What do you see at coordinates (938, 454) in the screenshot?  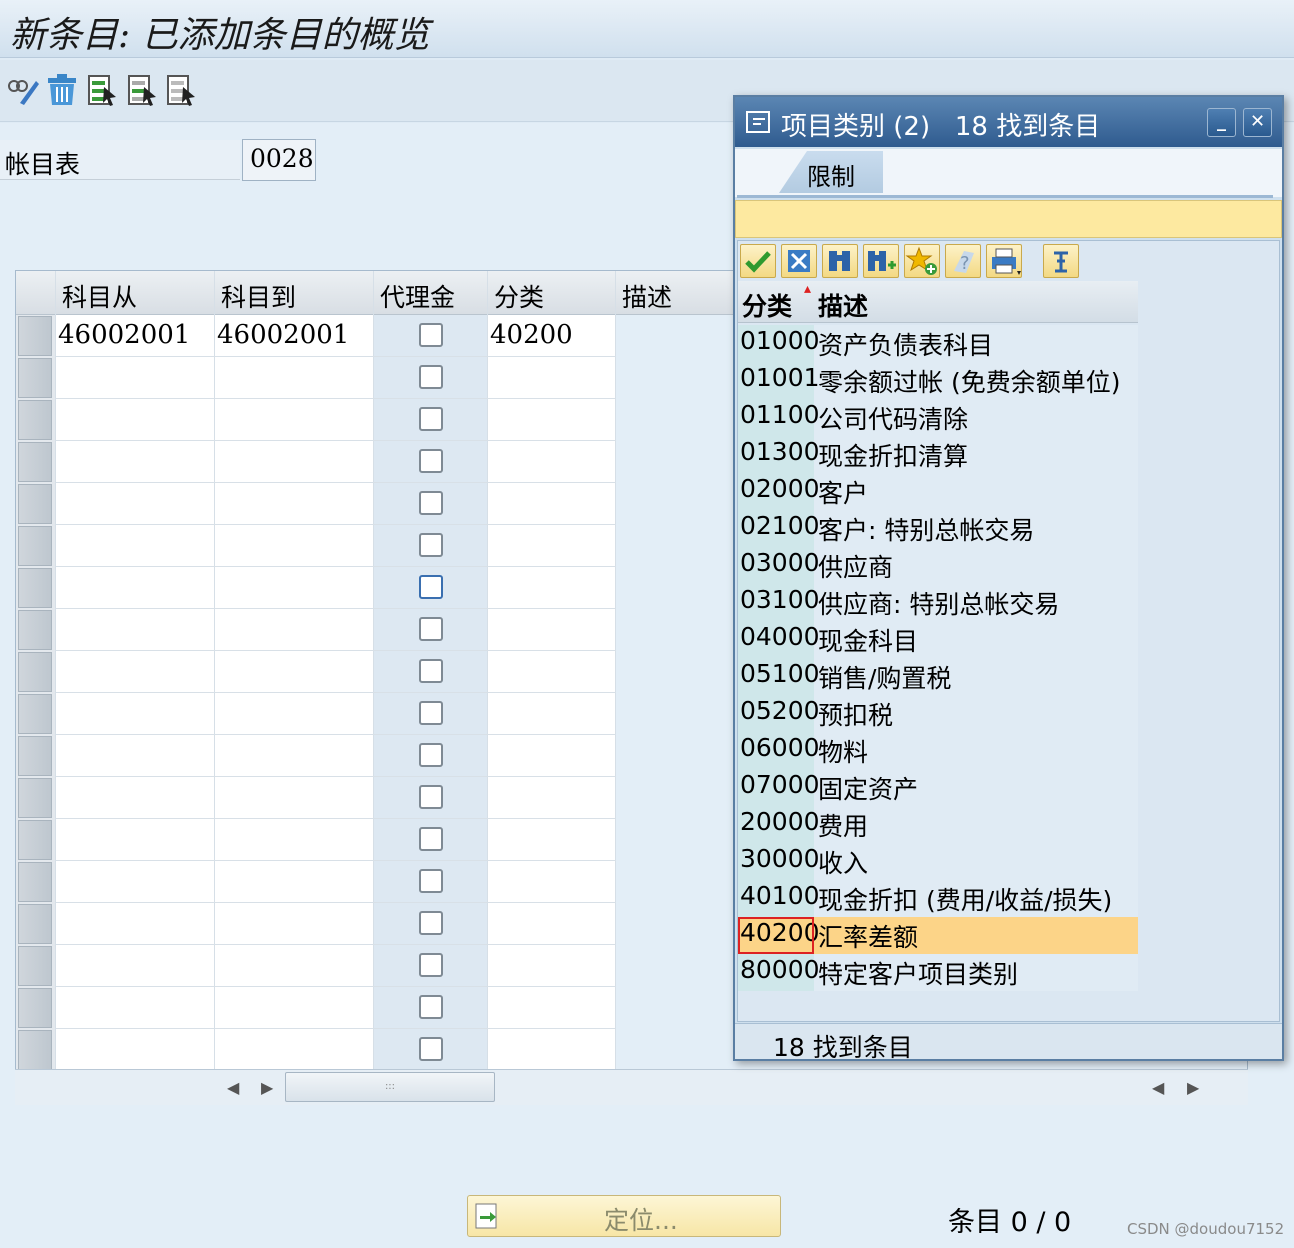 I see `result-row: 01300 现金折扣清算` at bounding box center [938, 454].